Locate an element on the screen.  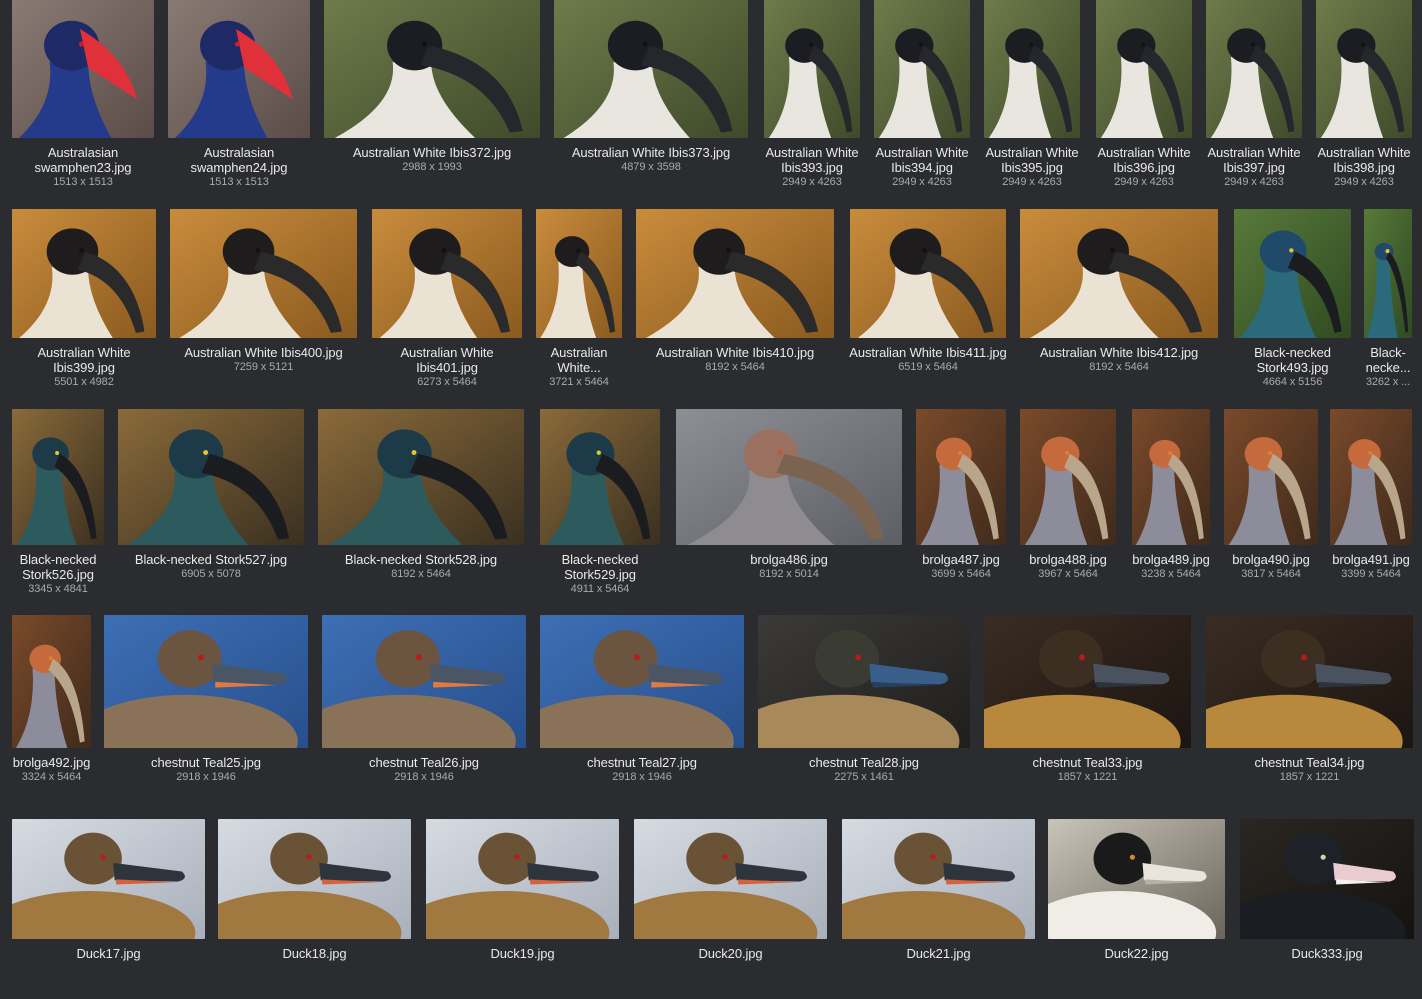
thumbnail-tile: Australian White Ibis394.jpg 2949 x 4263 is located at coordinates (922, 99).